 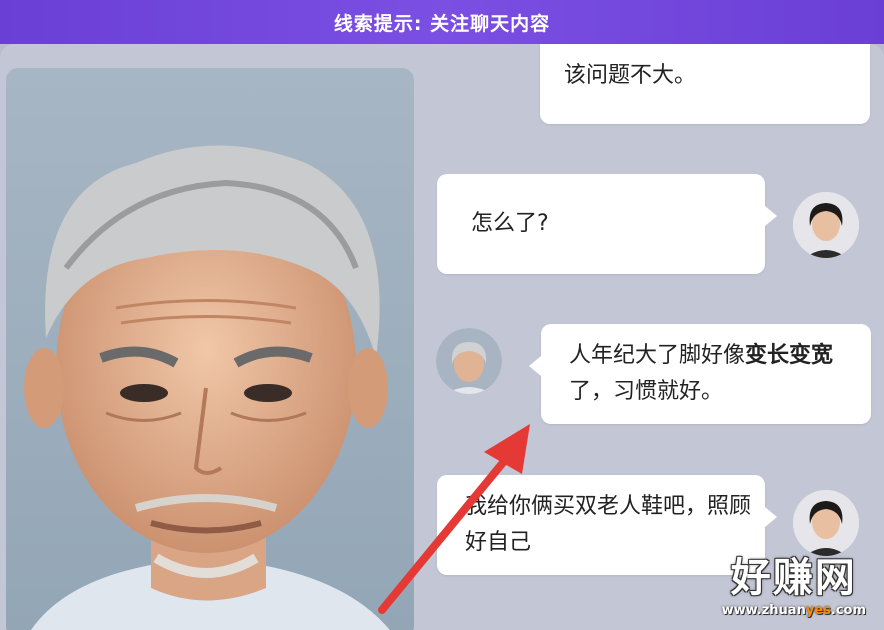 I want to click on hint-text: 线索提示: 关注聊天内容, so click(x=442, y=23).